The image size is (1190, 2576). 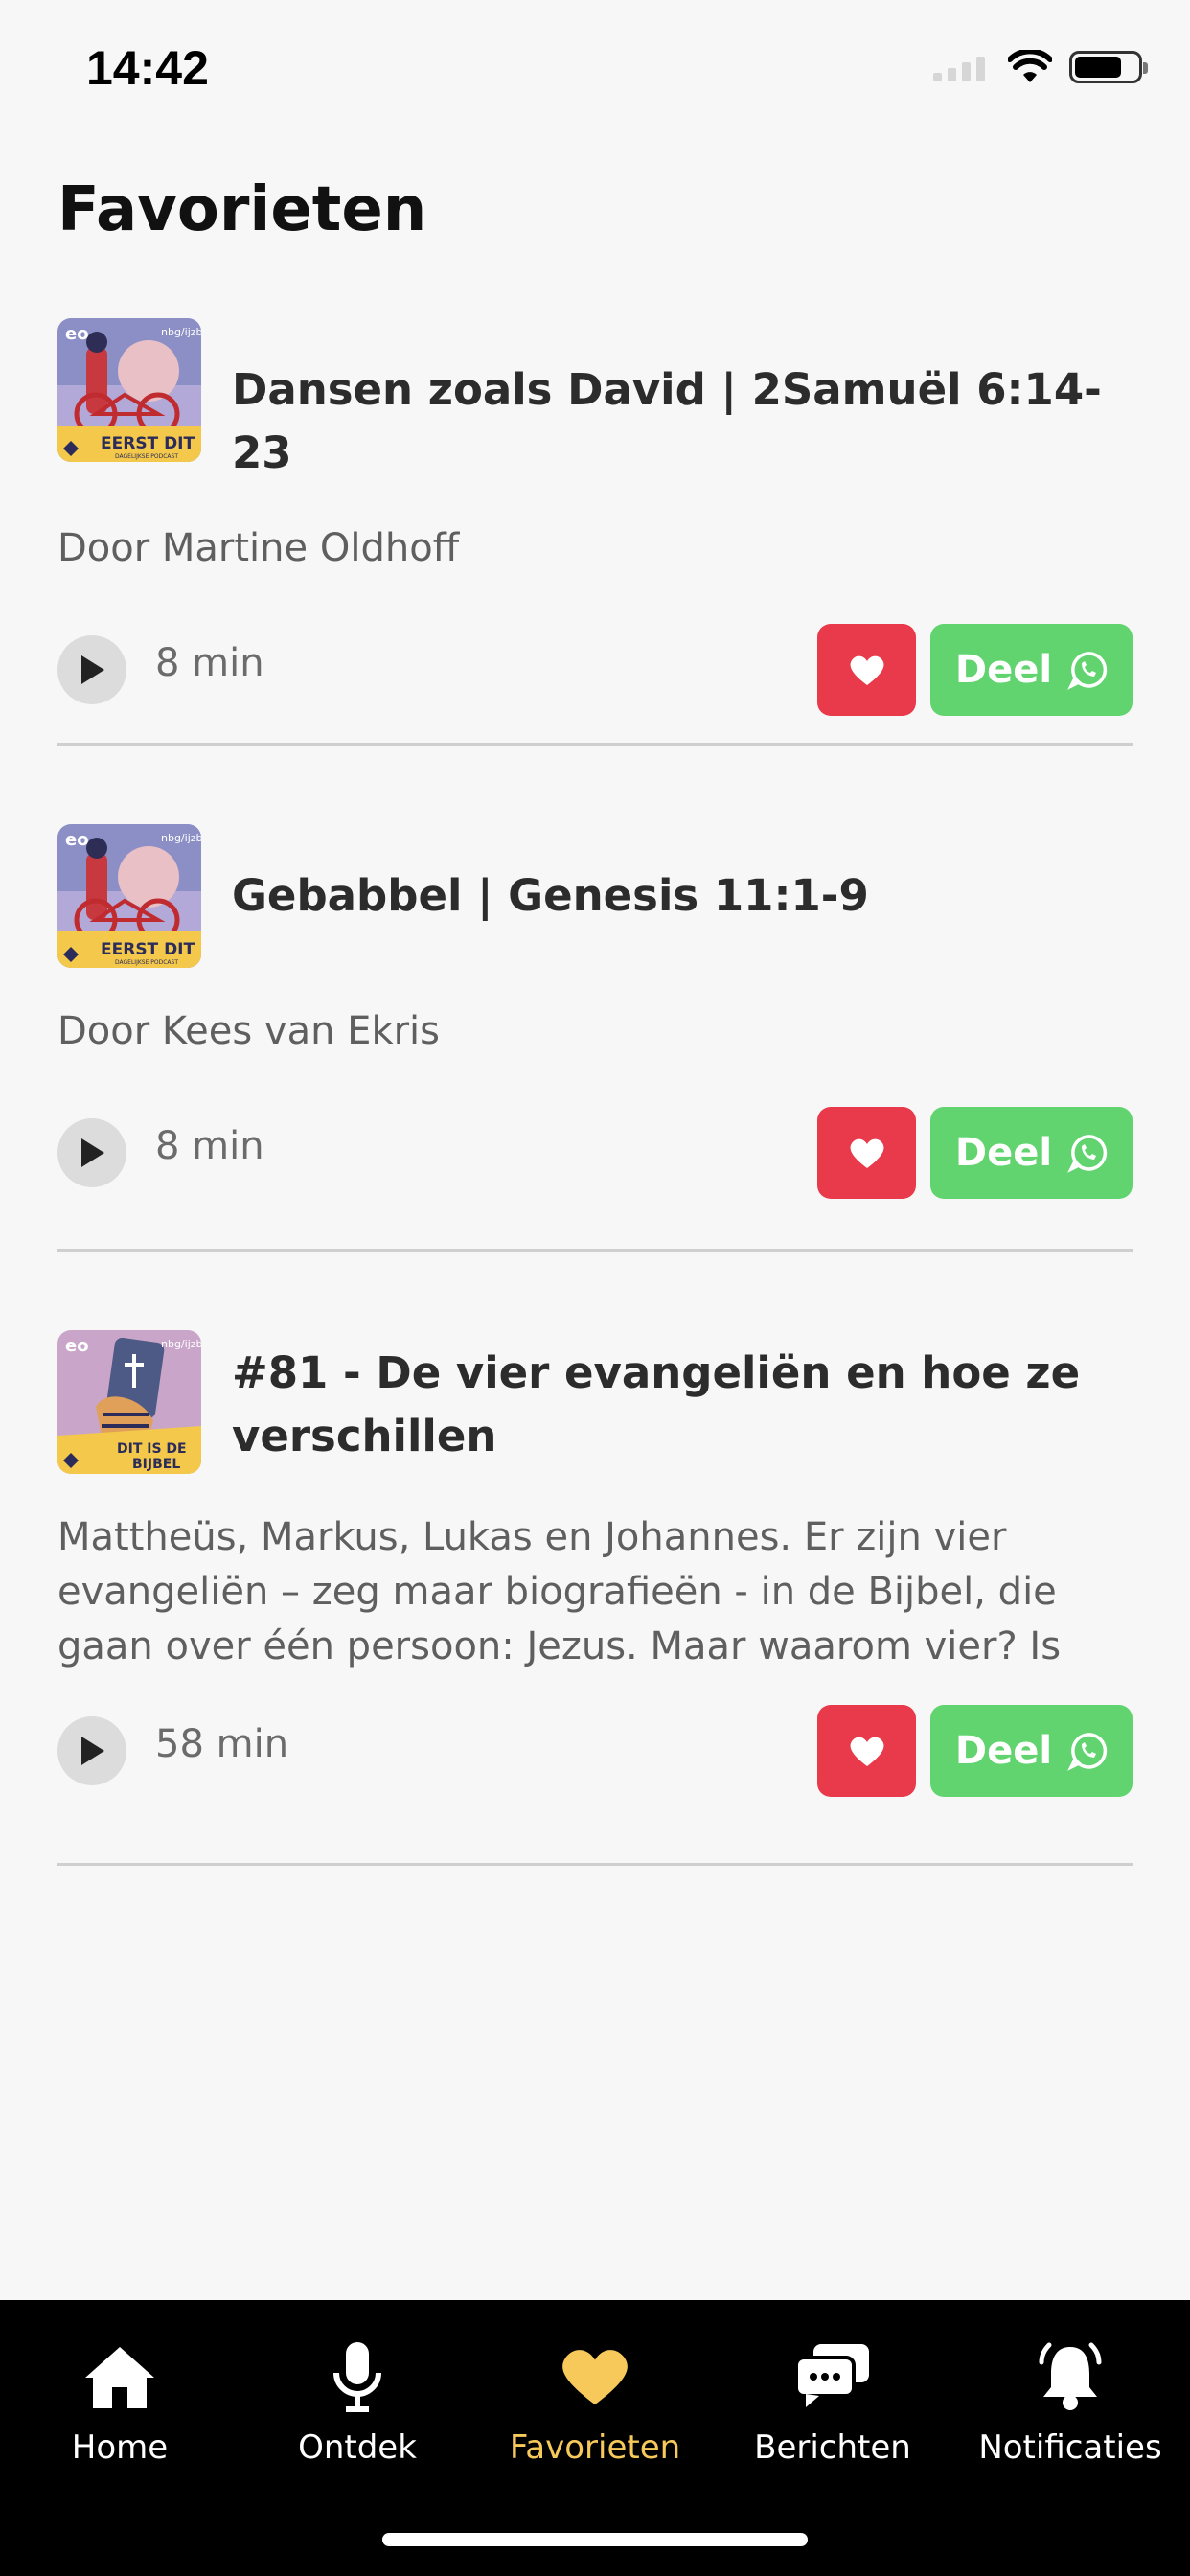 I want to click on tab-ontdek: Ontdek, so click(x=357, y=2402).